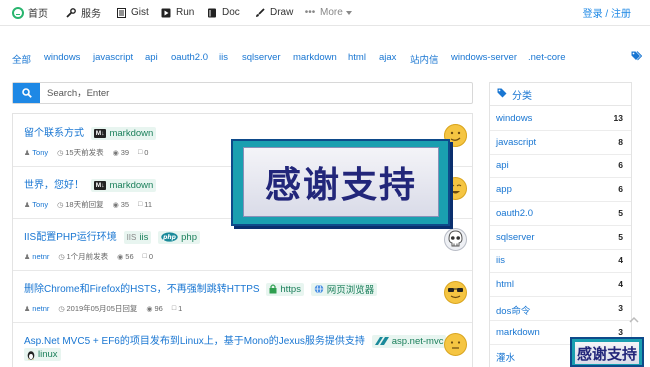 The image size is (650, 367). What do you see at coordinates (148, 204) in the screenshot?
I see `comment-count: 11` at bounding box center [148, 204].